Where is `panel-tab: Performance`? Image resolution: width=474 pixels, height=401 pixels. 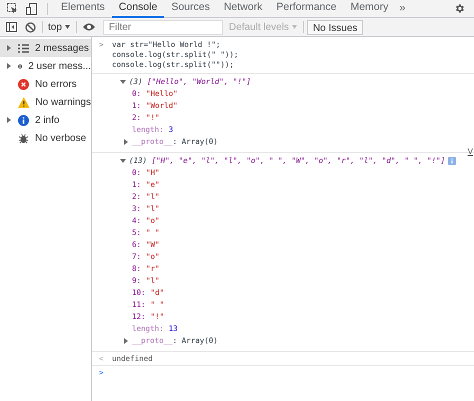
panel-tab: Performance is located at coordinates (306, 9).